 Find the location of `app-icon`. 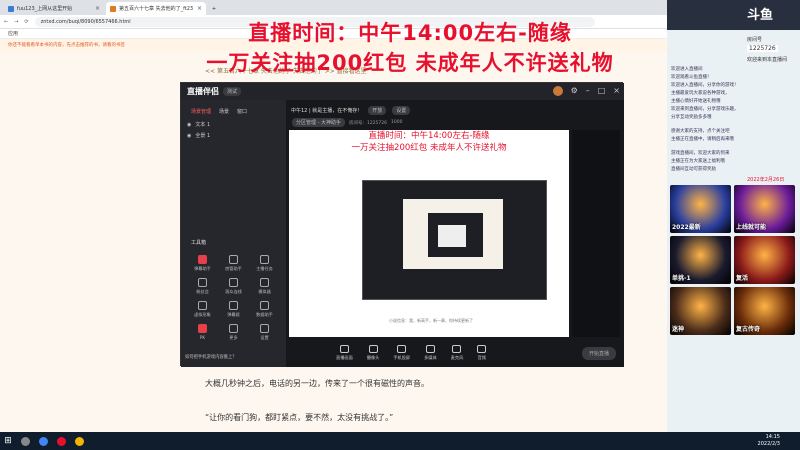

app-icon is located at coordinates (79, 441).